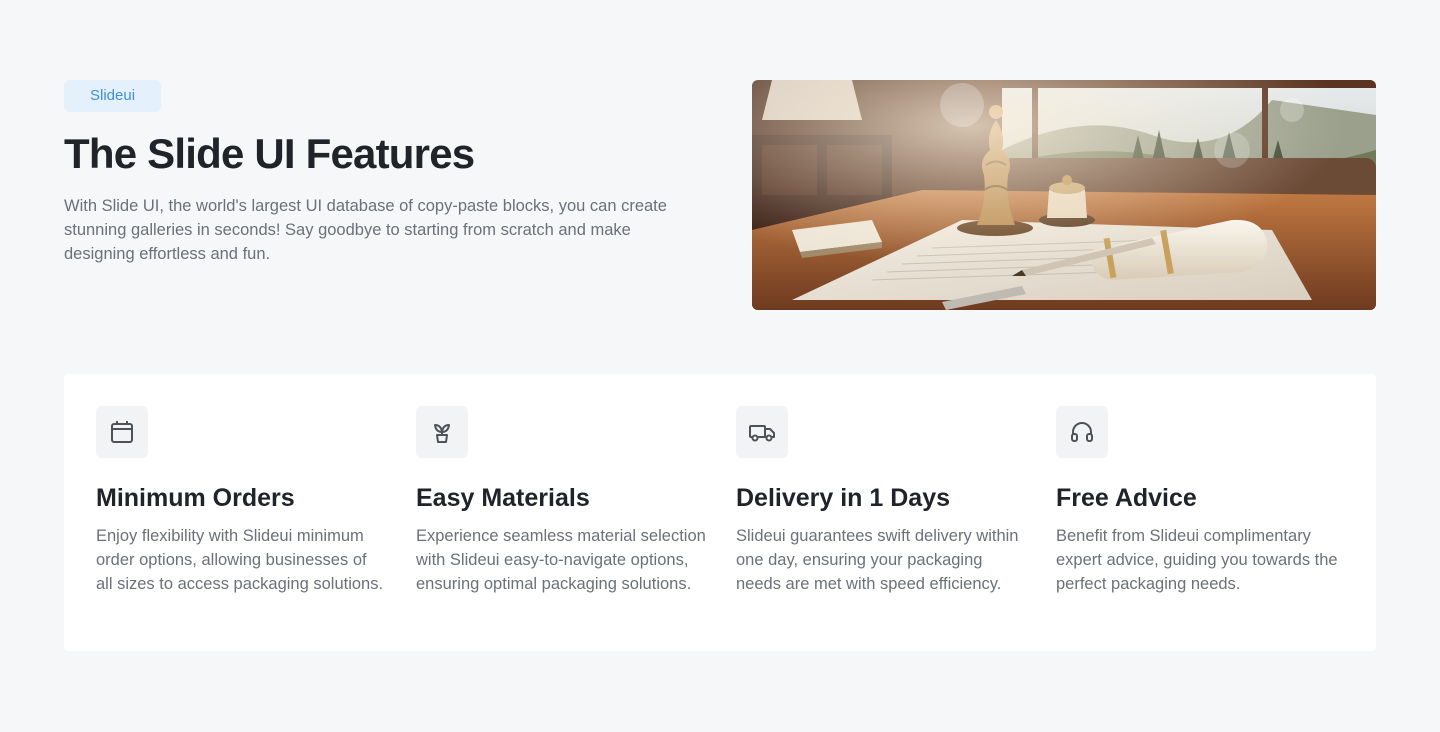 The height and width of the screenshot is (732, 1440). What do you see at coordinates (122, 432) in the screenshot?
I see `calendar-icon` at bounding box center [122, 432].